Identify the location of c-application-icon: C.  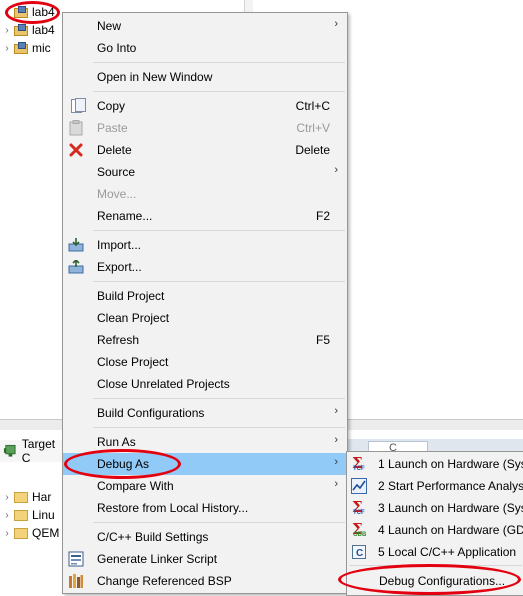
(359, 552).